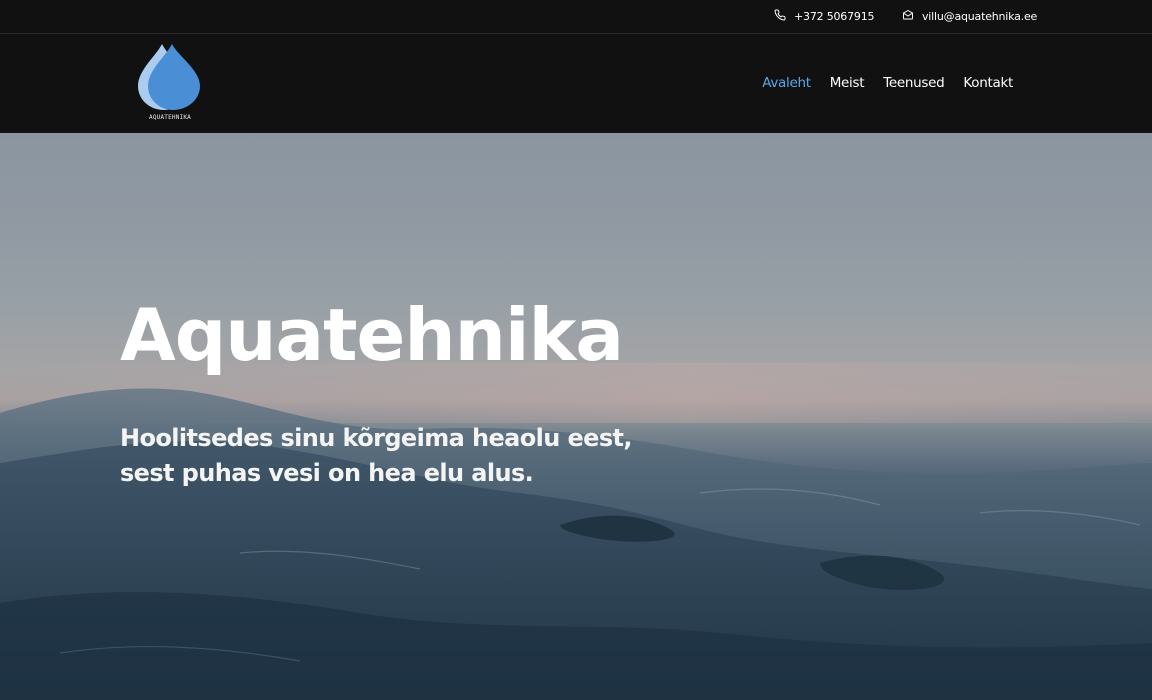  I want to click on phone-number: +372 5067915, so click(834, 16).